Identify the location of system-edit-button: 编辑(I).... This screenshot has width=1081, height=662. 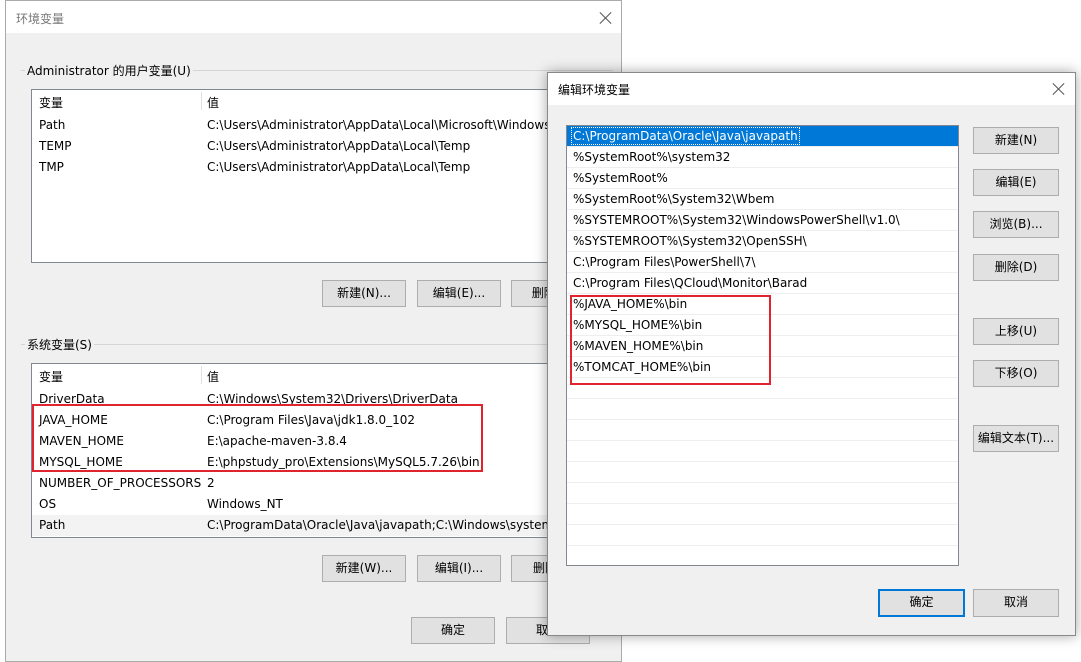
(459, 568).